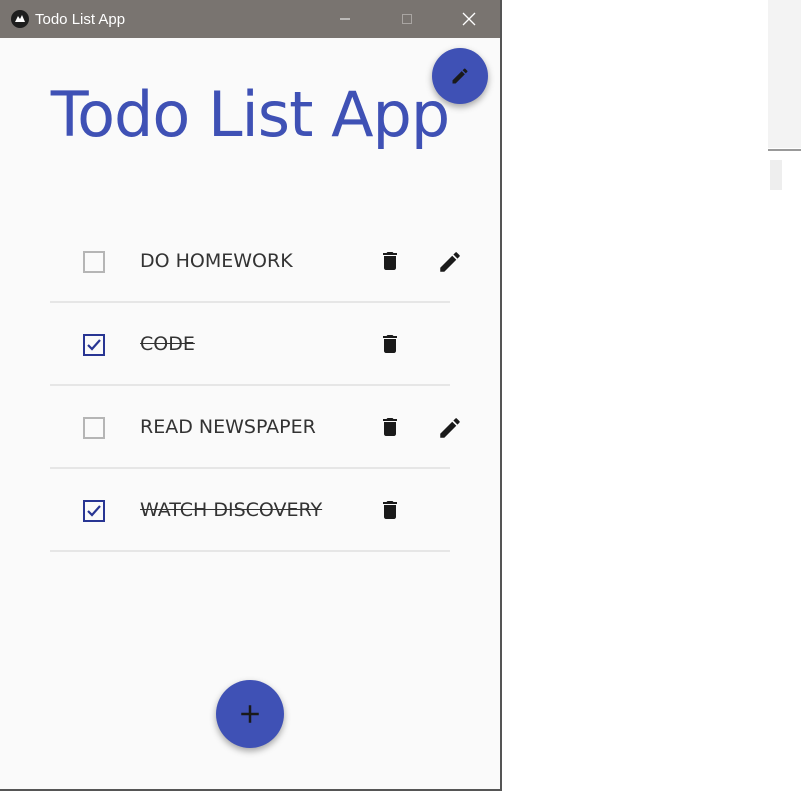  I want to click on todo-row: DO HOMEWORK, so click(255, 261).